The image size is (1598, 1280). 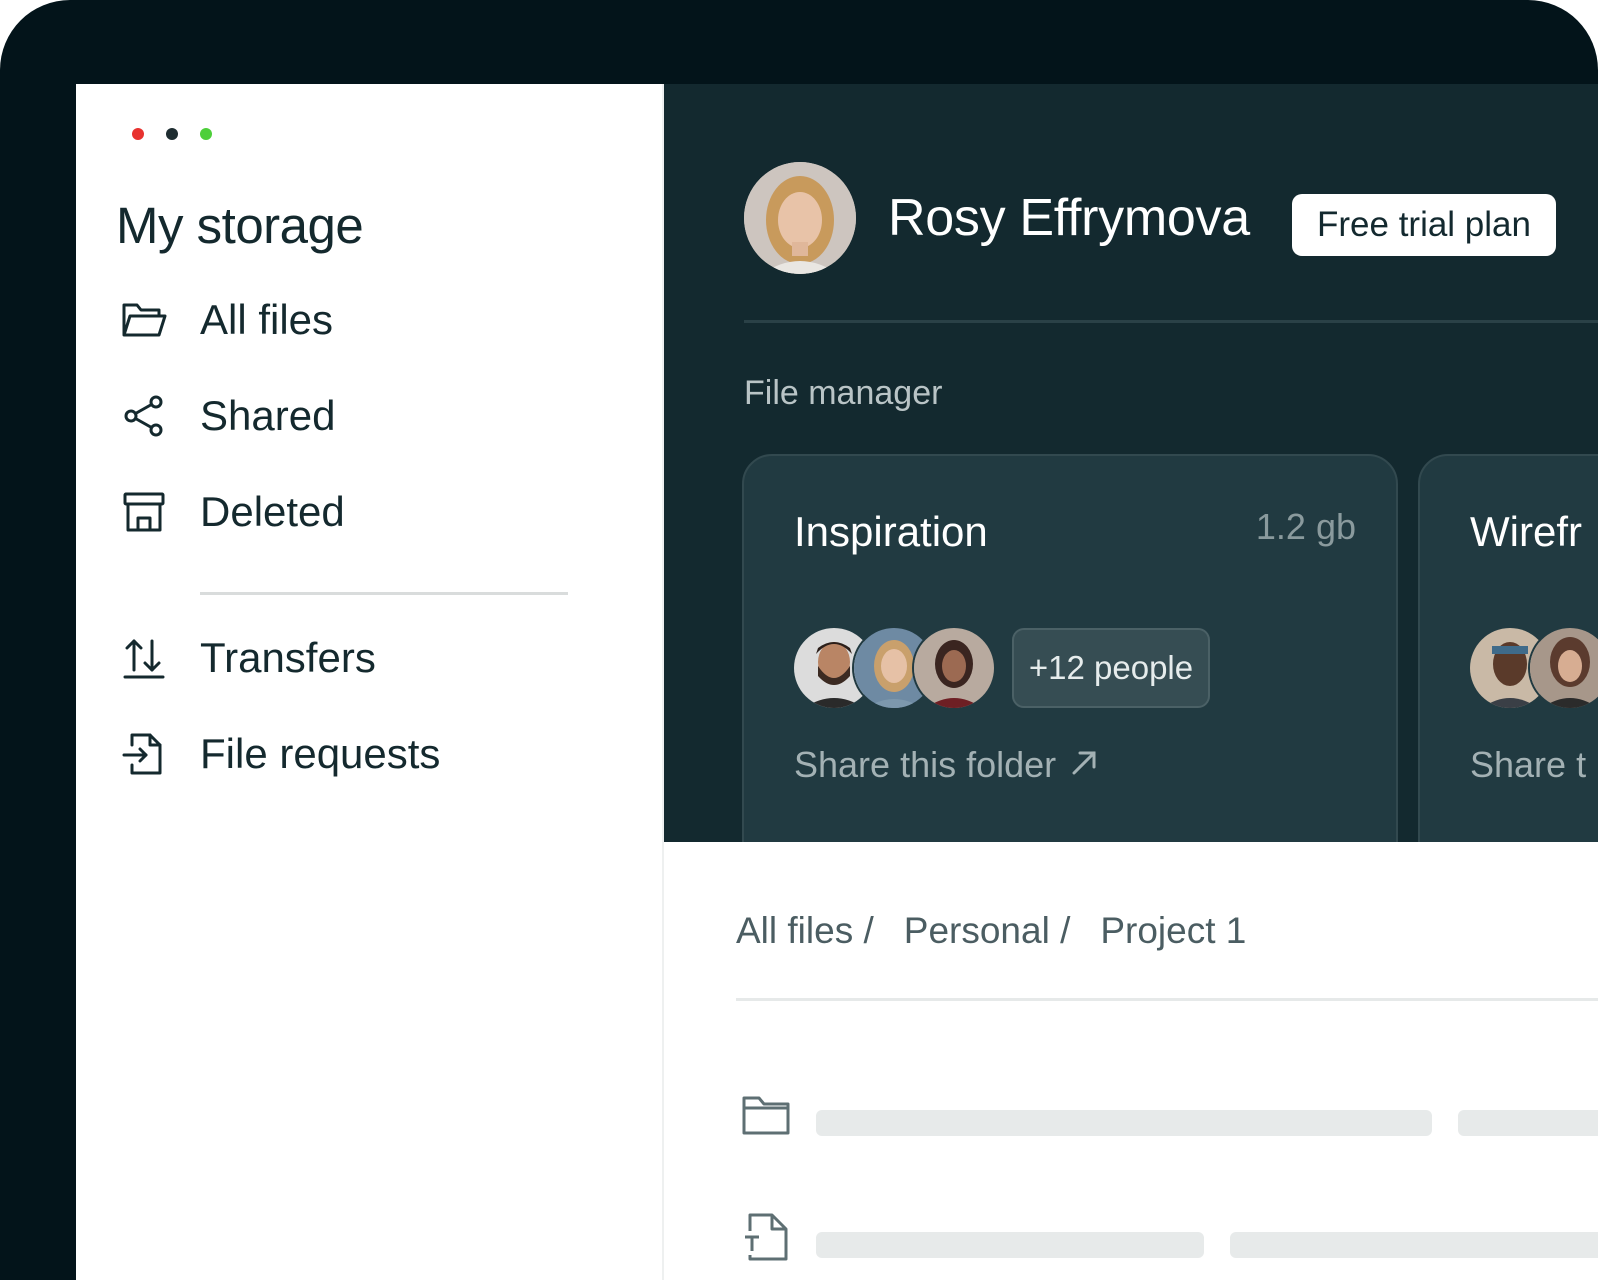 What do you see at coordinates (843, 393) in the screenshot?
I see `section-label: File manager` at bounding box center [843, 393].